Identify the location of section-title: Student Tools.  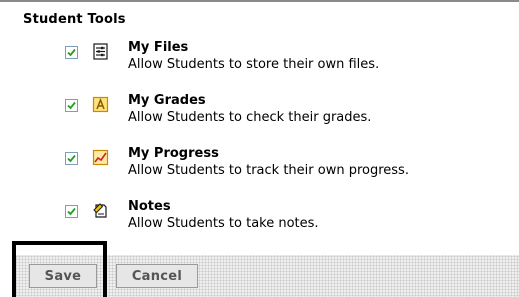
(74, 19).